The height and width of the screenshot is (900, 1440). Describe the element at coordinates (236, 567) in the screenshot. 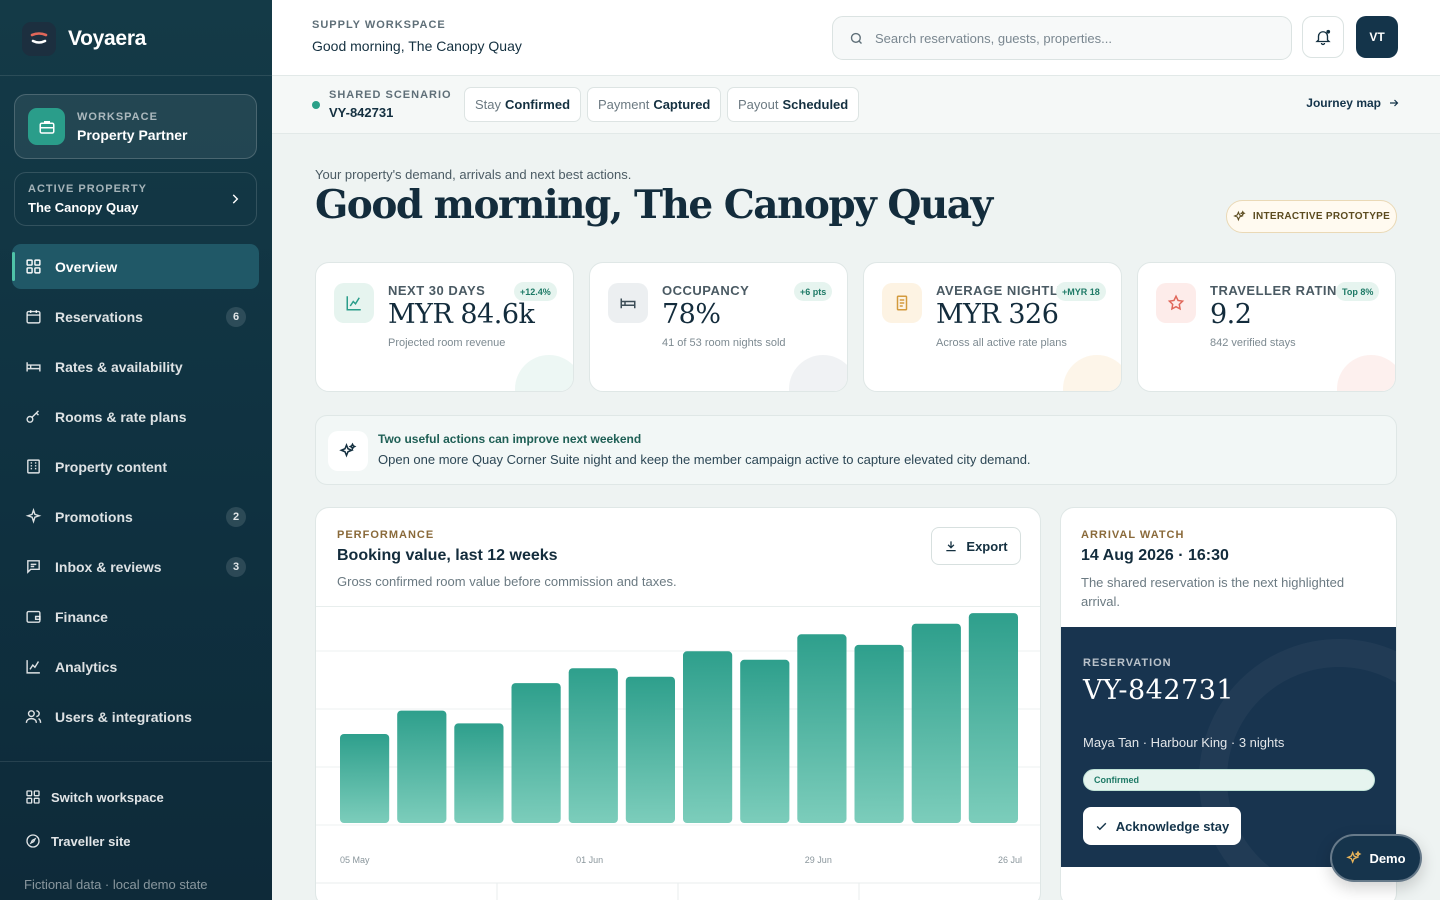

I see `nav-count-badge: 3` at that location.